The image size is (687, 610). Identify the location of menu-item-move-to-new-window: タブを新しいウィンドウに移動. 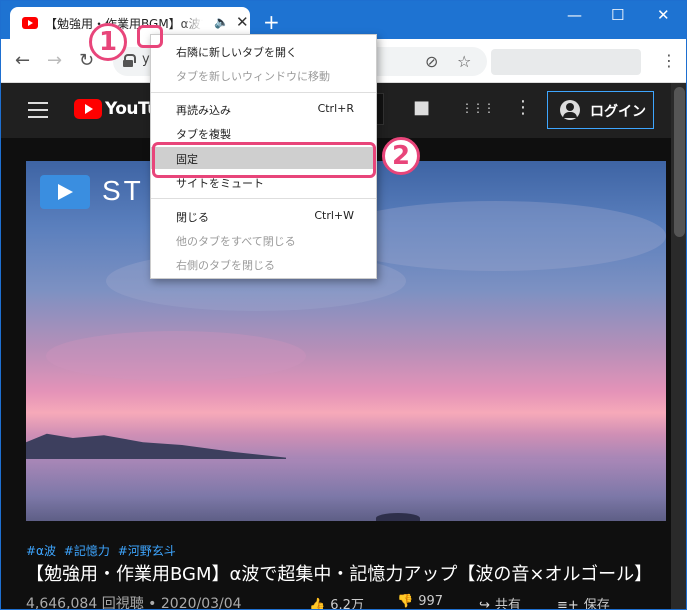
(263, 75).